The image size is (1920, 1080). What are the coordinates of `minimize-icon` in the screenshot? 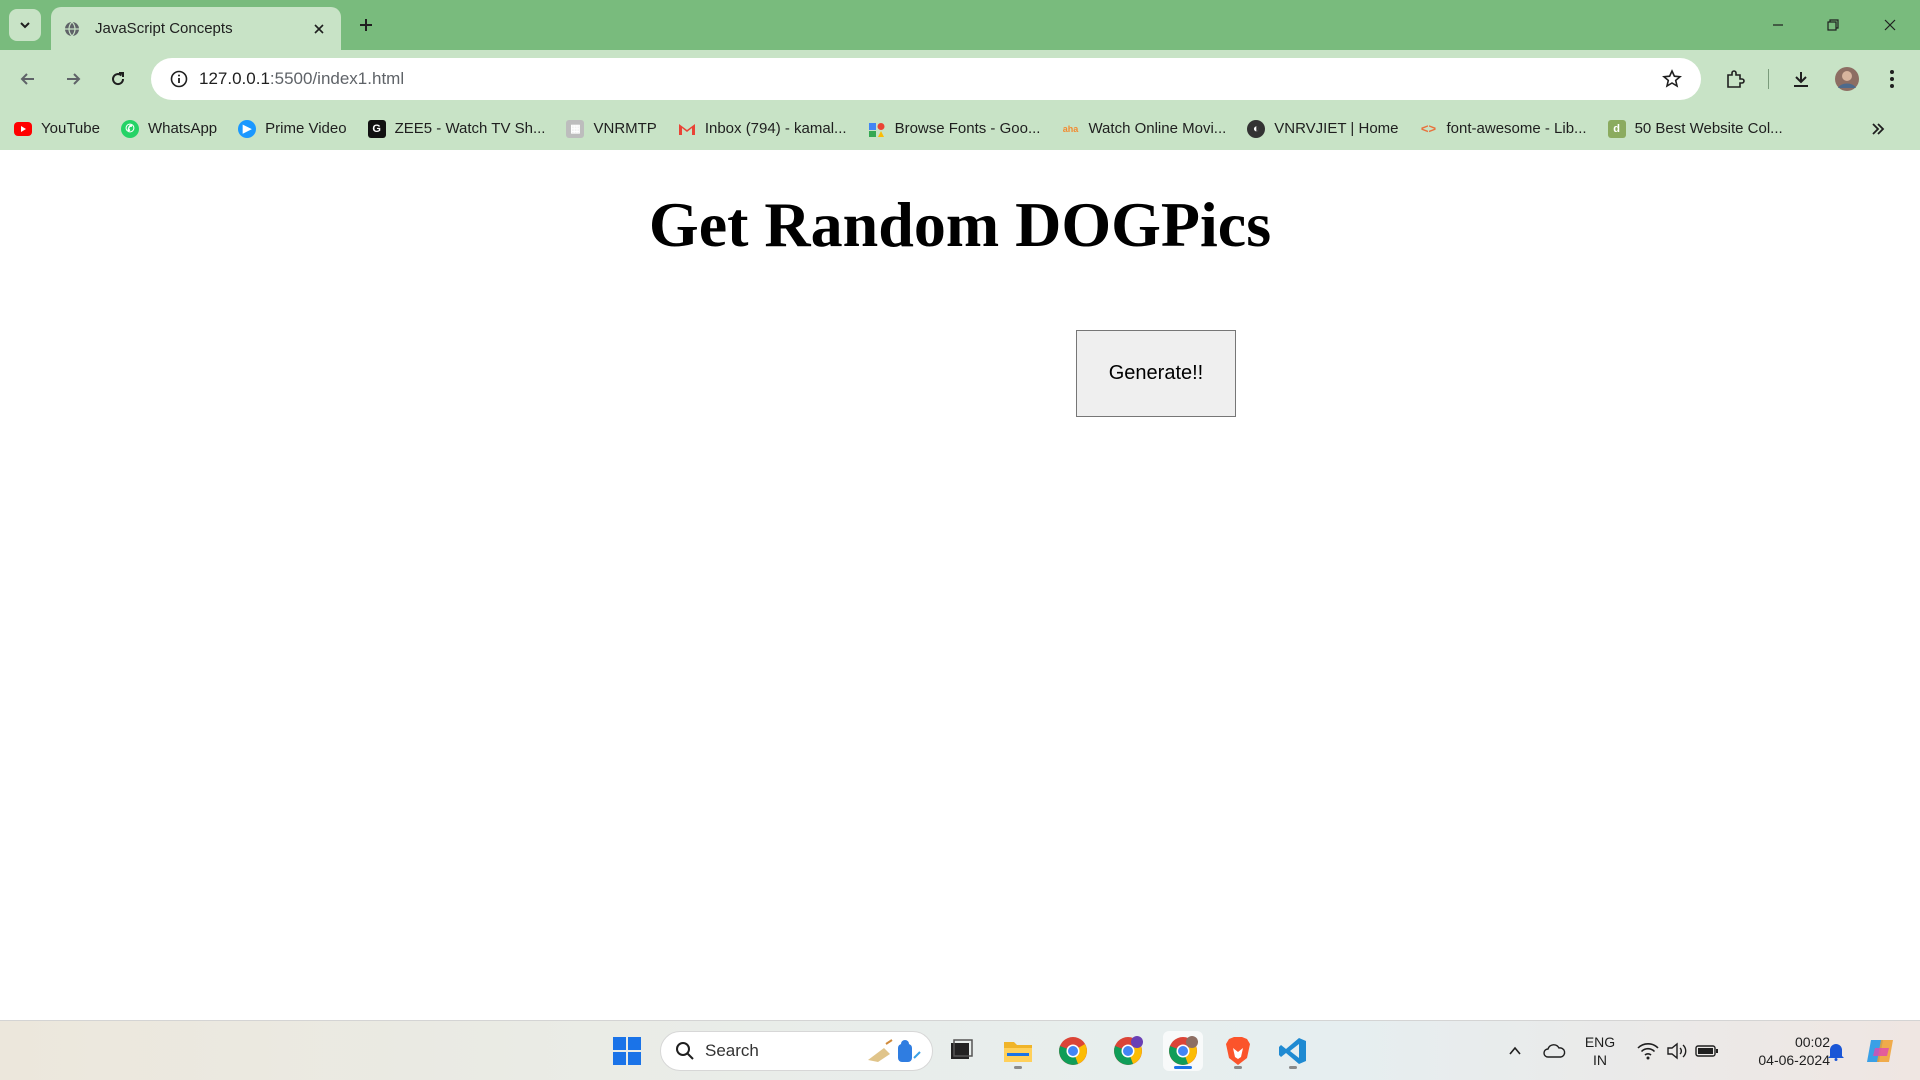 It's located at (1778, 25).